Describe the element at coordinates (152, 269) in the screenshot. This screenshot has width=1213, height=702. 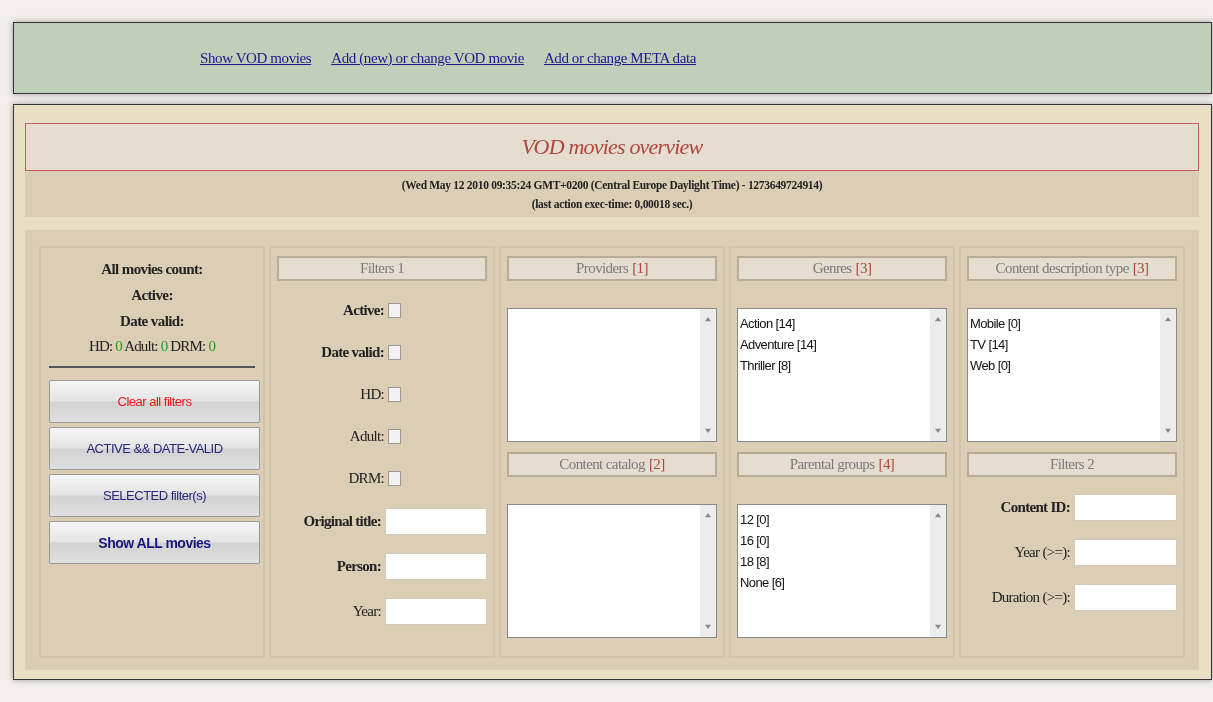
I see `stat-label: All movies count:` at that location.